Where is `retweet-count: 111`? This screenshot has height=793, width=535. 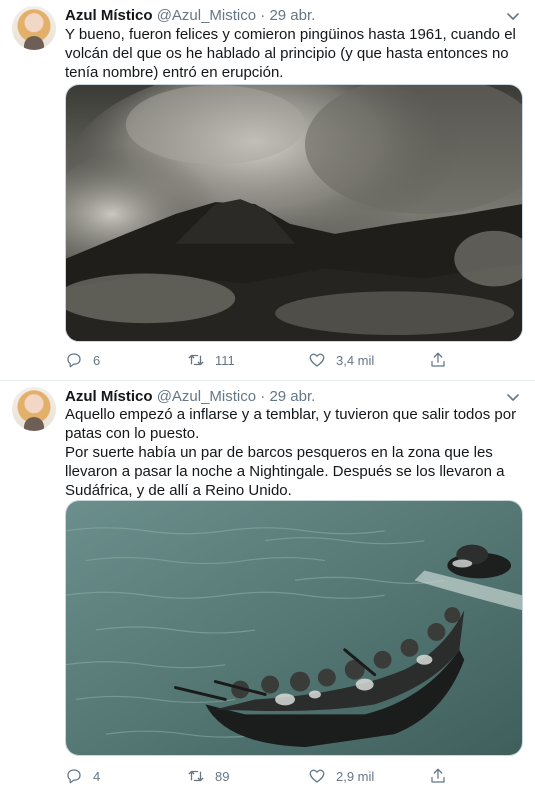 retweet-count: 111 is located at coordinates (225, 360).